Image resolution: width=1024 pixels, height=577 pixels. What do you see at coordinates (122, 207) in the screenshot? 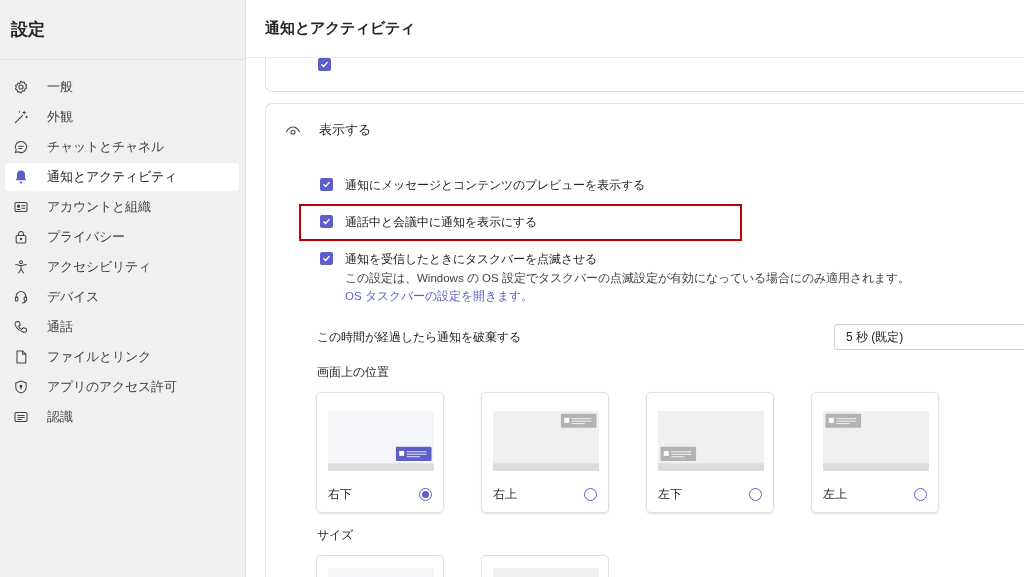
I see `sidebar-item: アカウントと組織` at bounding box center [122, 207].